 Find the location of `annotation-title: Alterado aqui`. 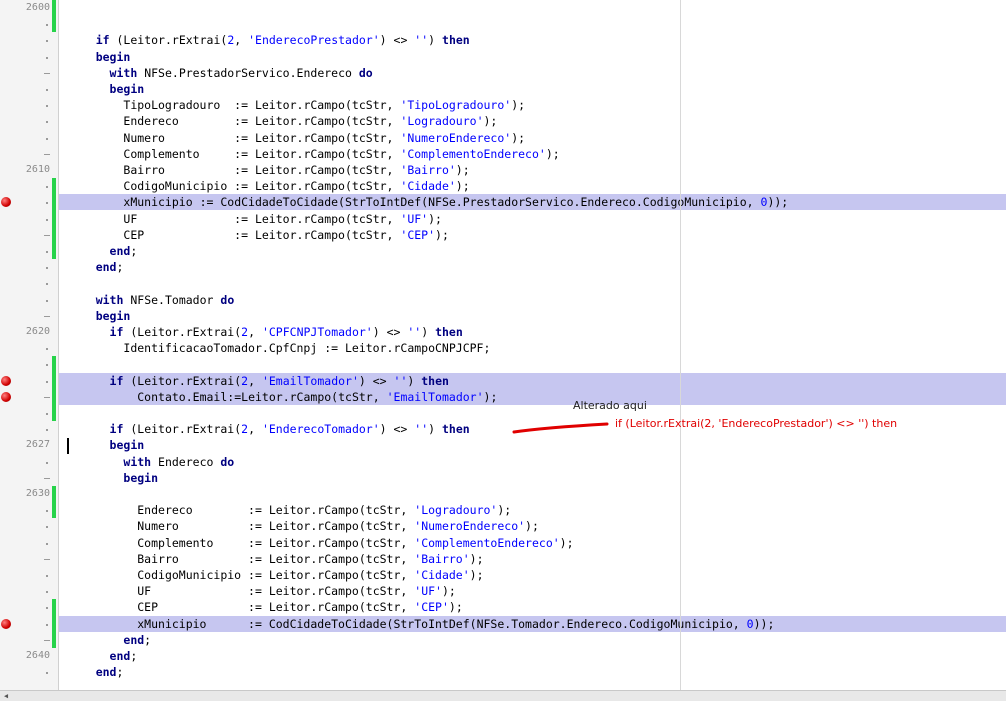

annotation-title: Alterado aqui is located at coordinates (610, 405).